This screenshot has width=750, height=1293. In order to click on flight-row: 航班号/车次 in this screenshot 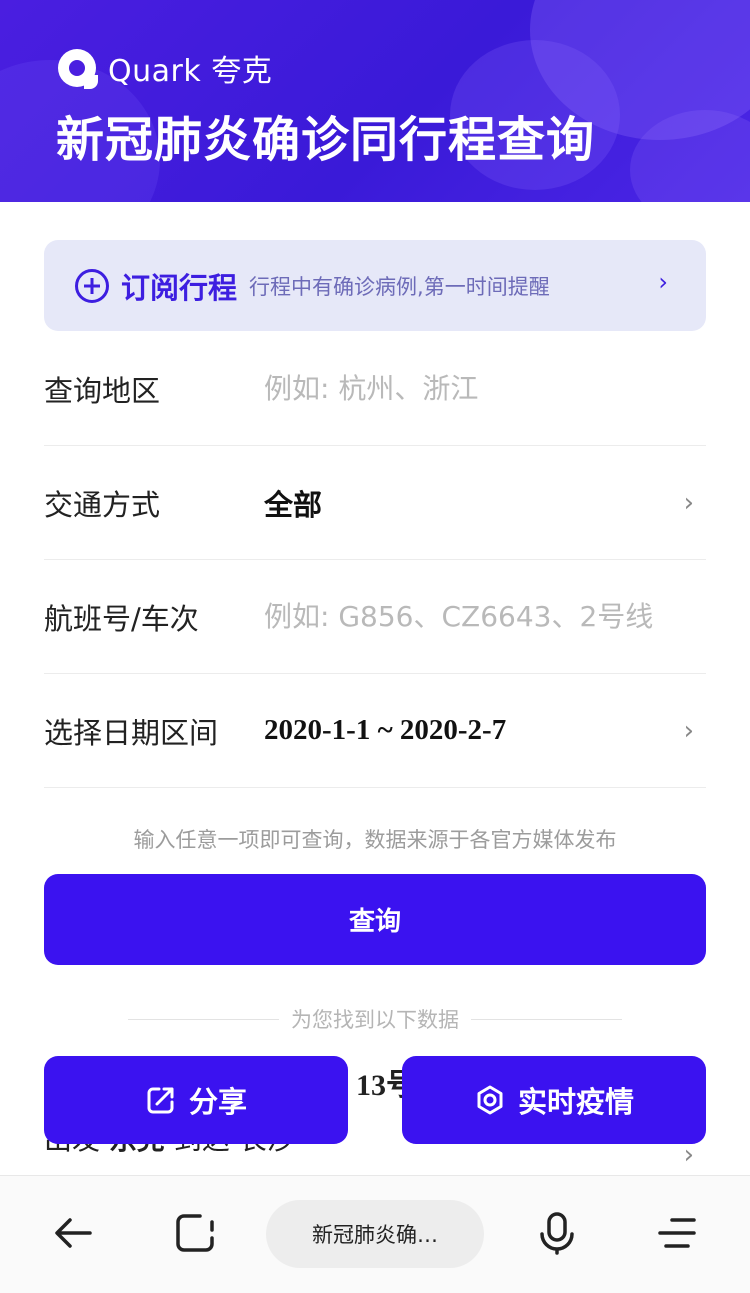, I will do `click(375, 617)`.